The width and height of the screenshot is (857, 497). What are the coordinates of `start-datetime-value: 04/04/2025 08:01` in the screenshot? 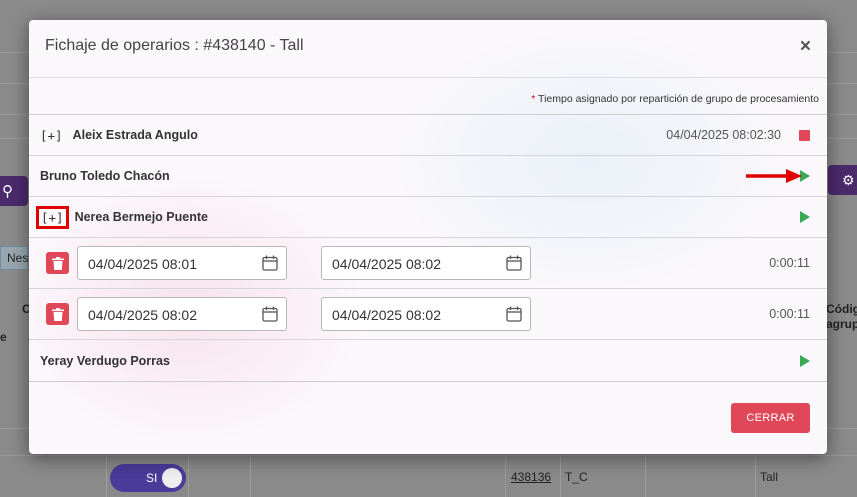 It's located at (142, 264).